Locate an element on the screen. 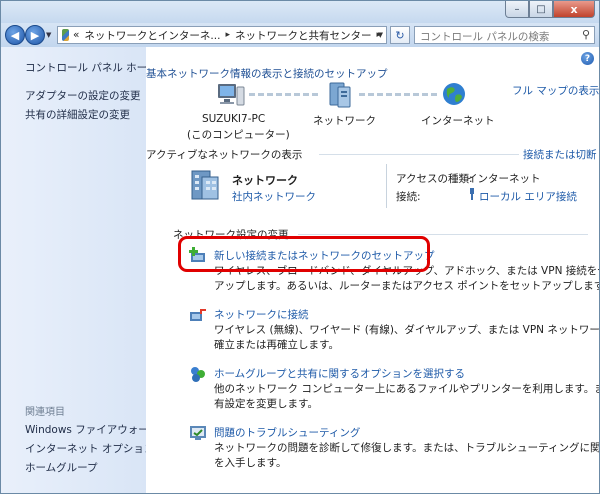 The image size is (600, 494). computer-icon is located at coordinates (231, 95).